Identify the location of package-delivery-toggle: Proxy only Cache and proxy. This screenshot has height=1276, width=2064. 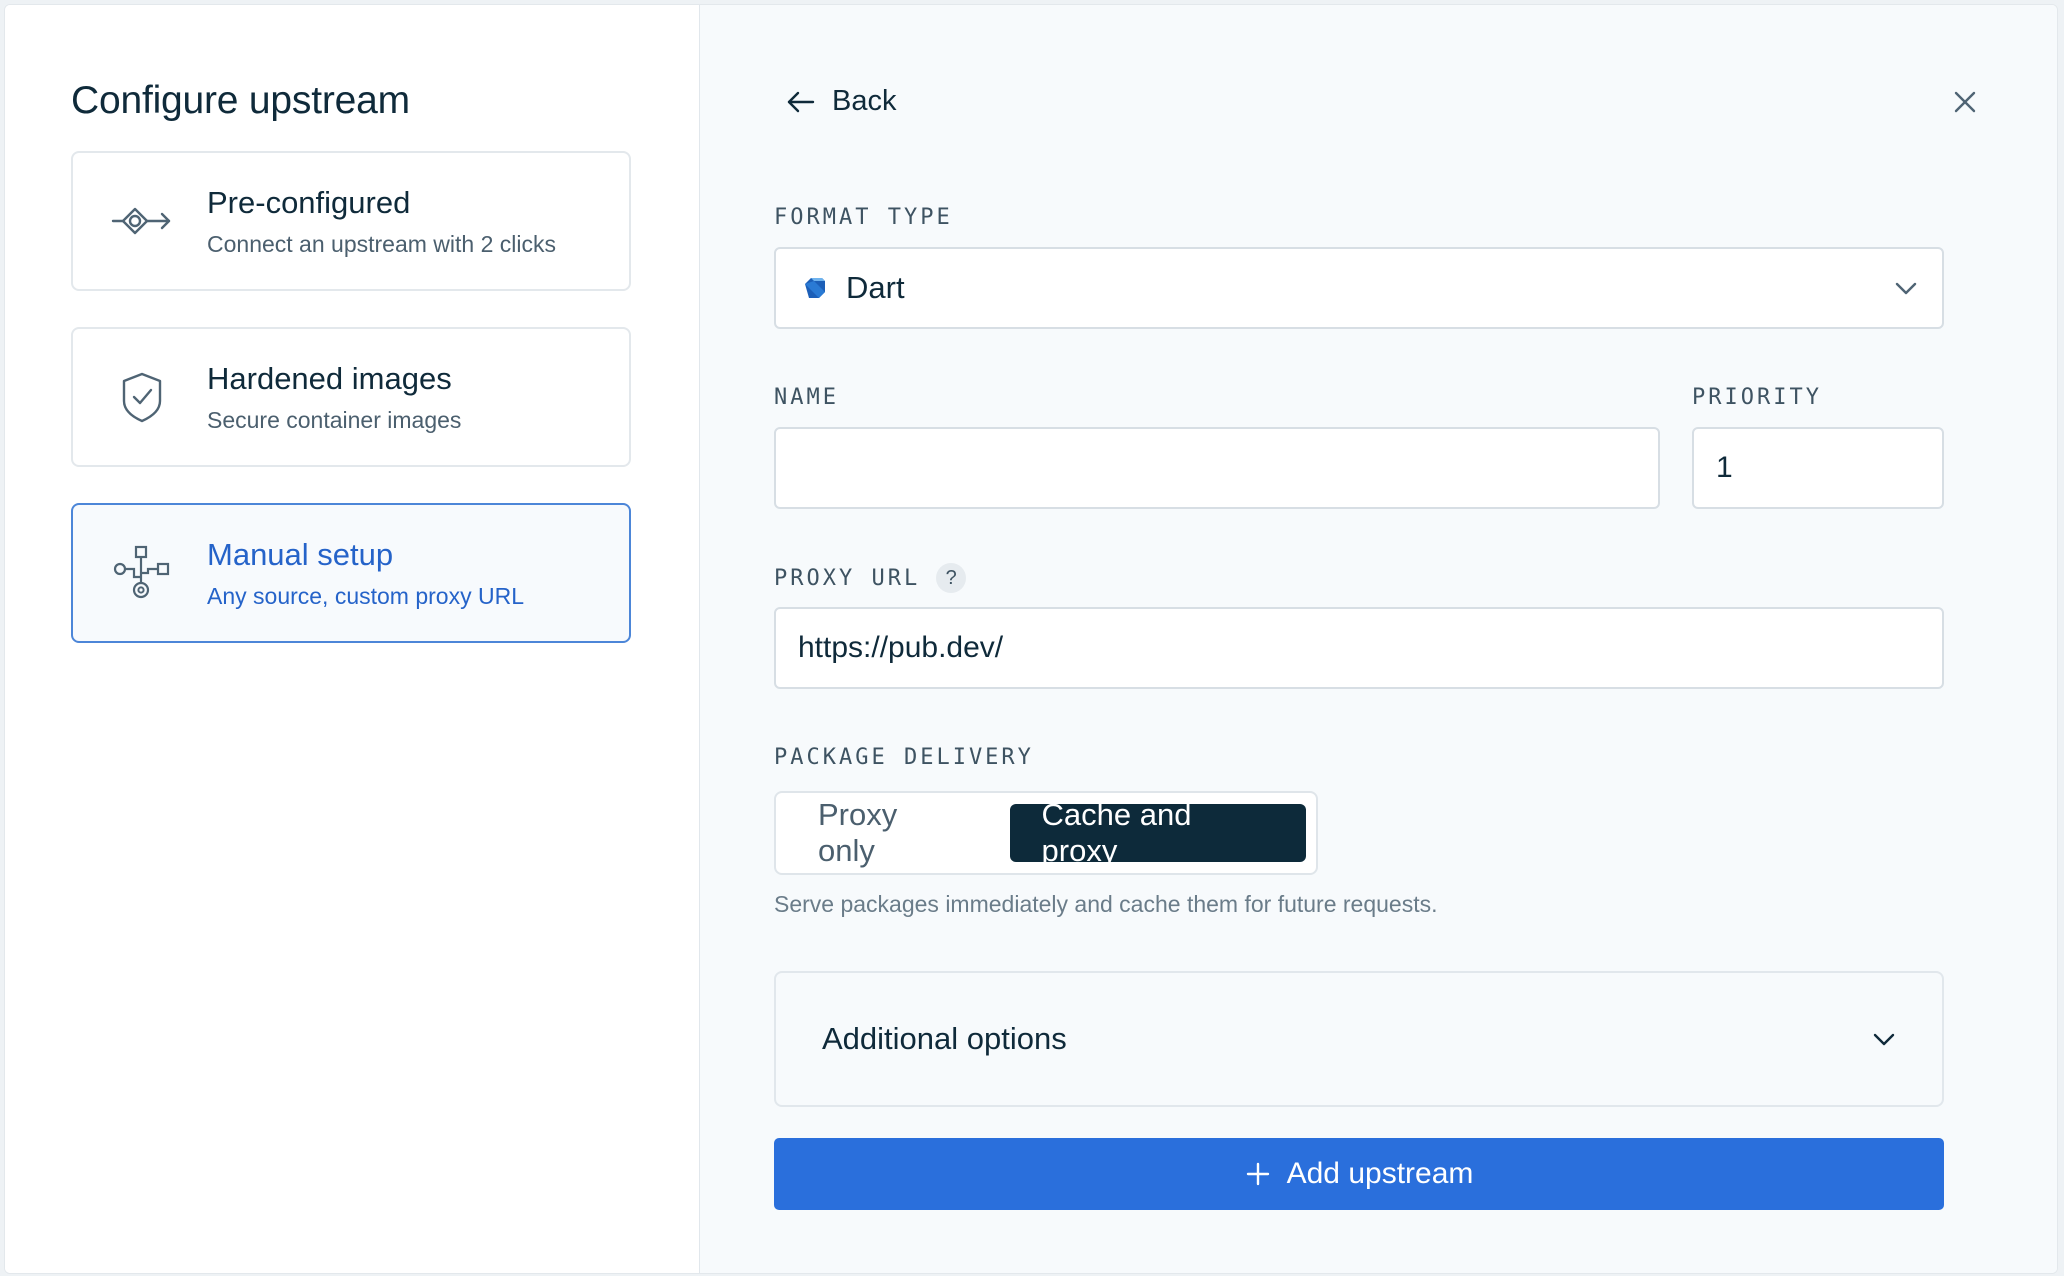
(1046, 833).